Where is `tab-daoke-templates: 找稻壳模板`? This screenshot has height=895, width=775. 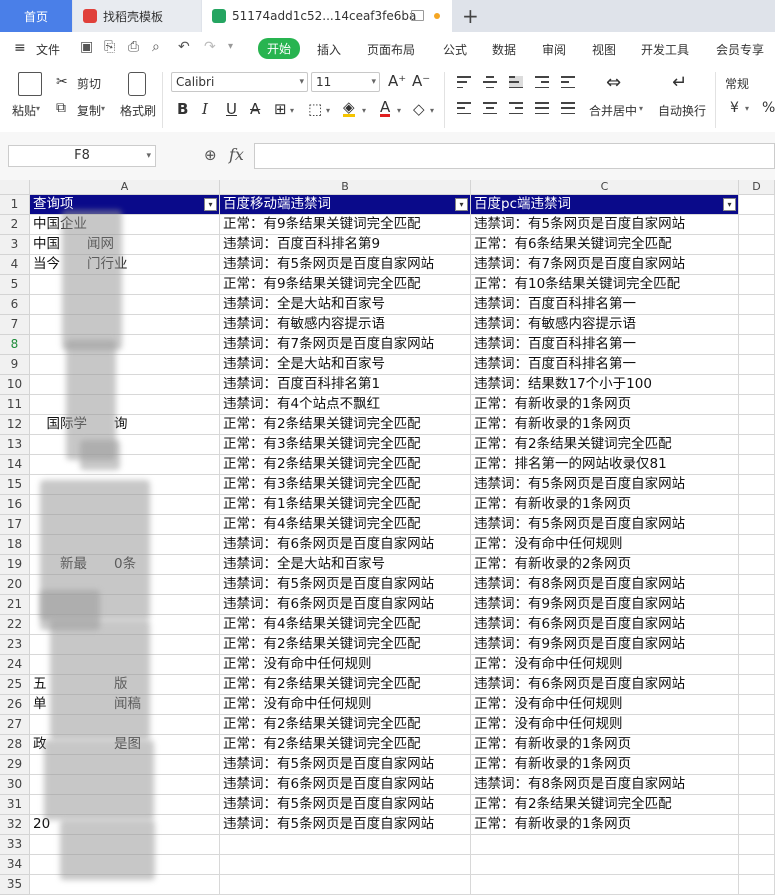 tab-daoke-templates: 找稻壳模板 is located at coordinates (137, 16).